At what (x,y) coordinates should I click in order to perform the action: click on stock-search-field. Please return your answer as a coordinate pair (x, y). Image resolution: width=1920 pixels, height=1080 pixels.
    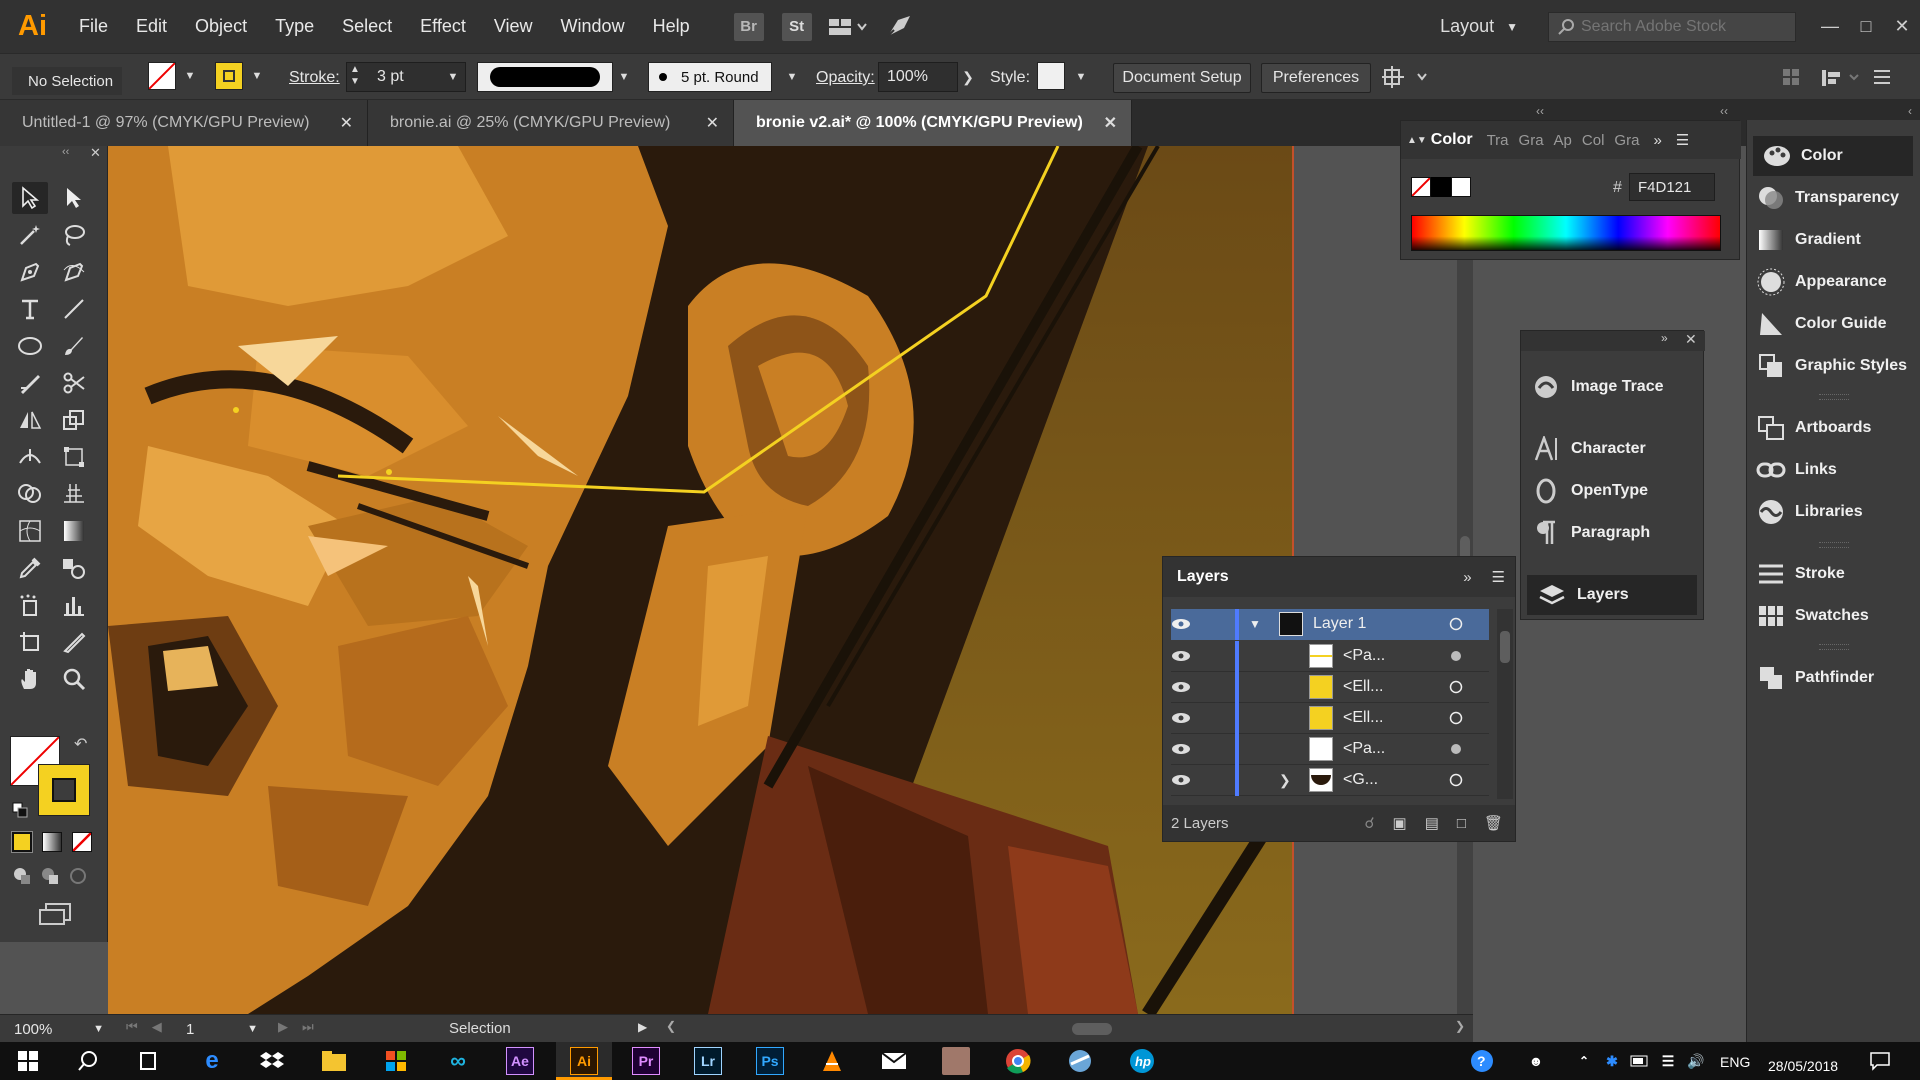
    Looking at the image, I should click on (1672, 26).